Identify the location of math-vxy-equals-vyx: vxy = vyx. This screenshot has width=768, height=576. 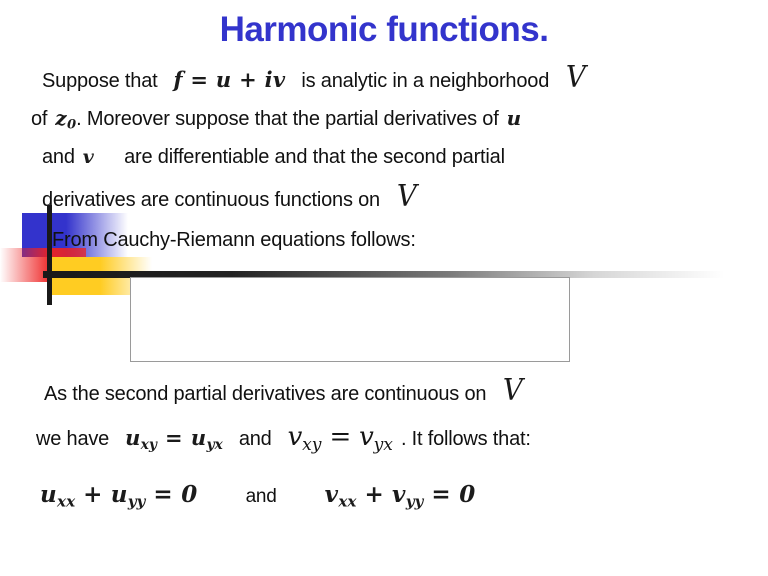
(340, 441).